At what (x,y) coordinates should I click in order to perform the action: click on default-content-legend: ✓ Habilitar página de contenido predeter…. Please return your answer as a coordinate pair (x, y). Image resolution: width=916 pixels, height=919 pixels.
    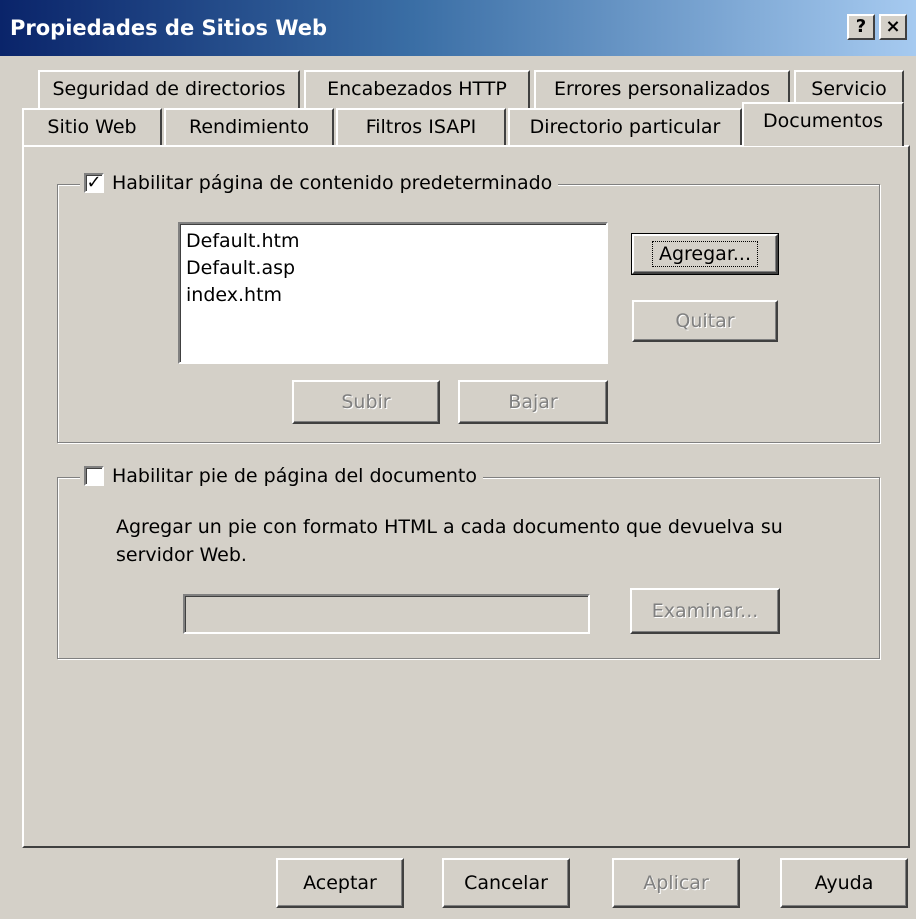
    Looking at the image, I should click on (319, 183).